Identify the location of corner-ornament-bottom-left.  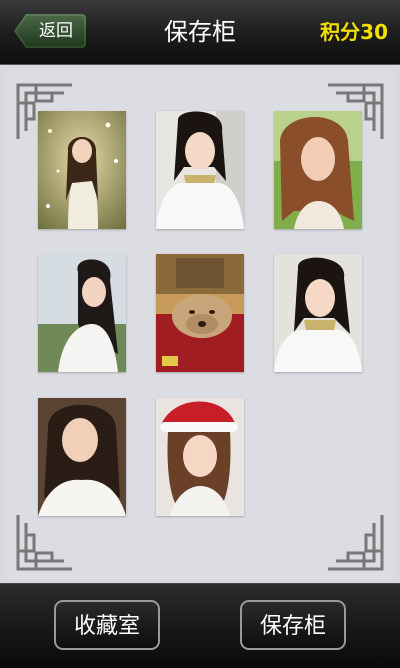
(44, 543).